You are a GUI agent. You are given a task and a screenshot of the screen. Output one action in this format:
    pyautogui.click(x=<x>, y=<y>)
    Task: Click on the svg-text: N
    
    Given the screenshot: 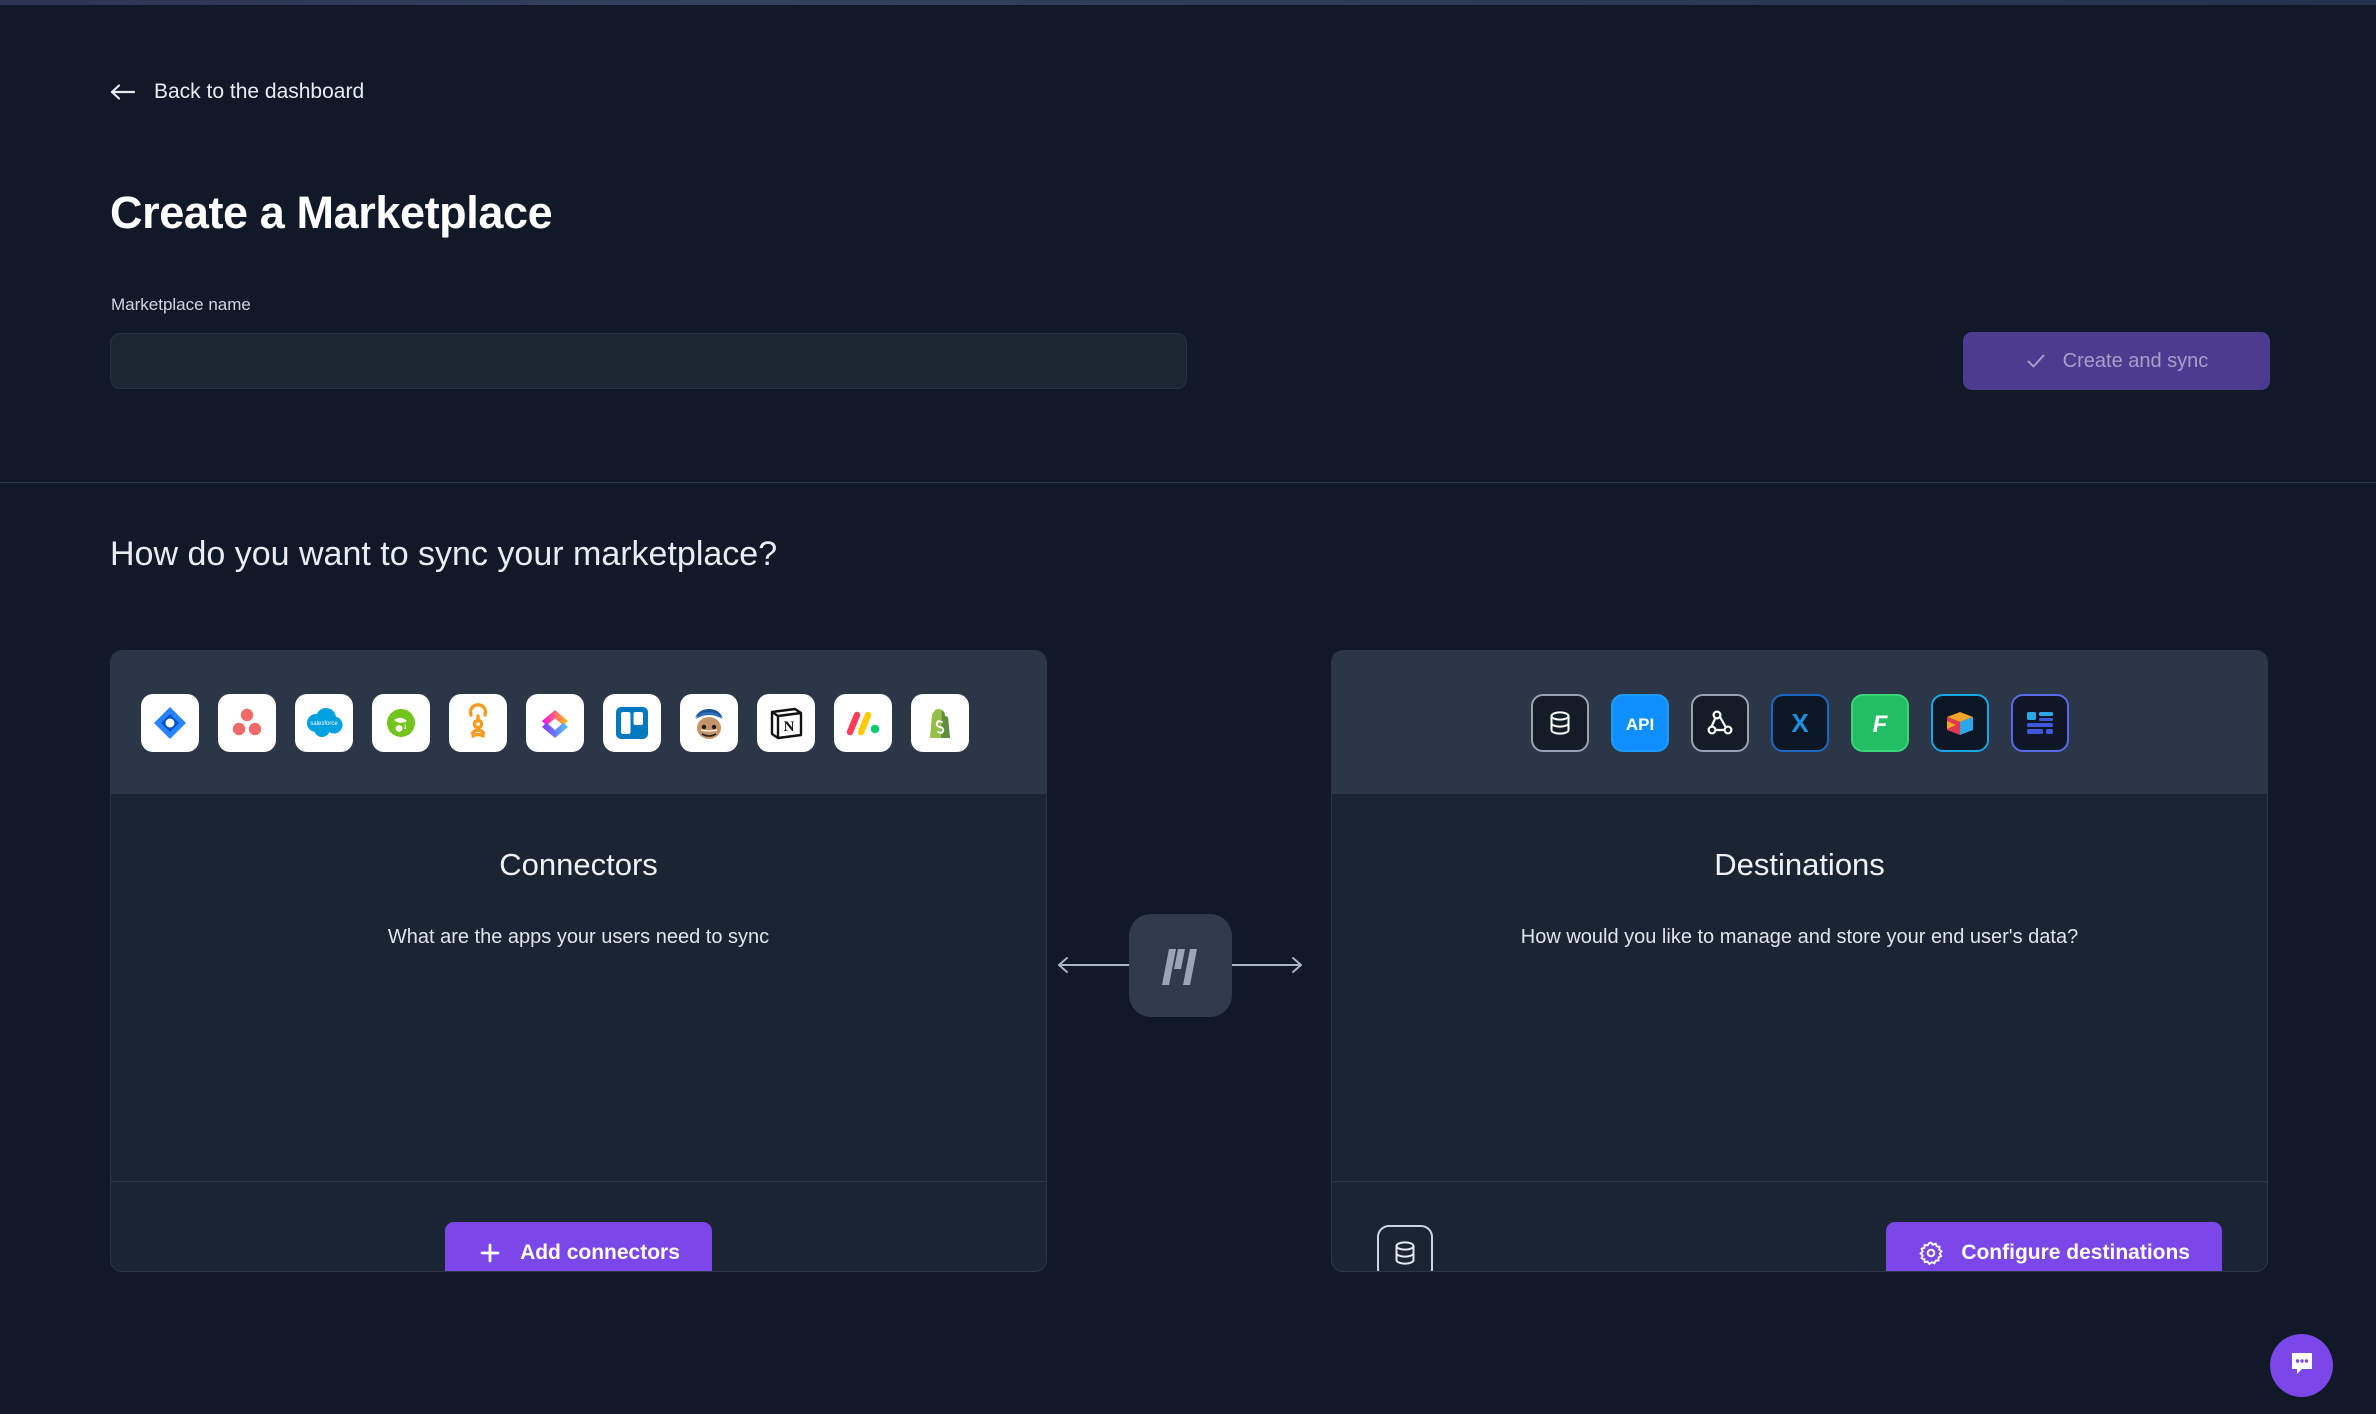 What is the action you would take?
    pyautogui.click(x=789, y=727)
    